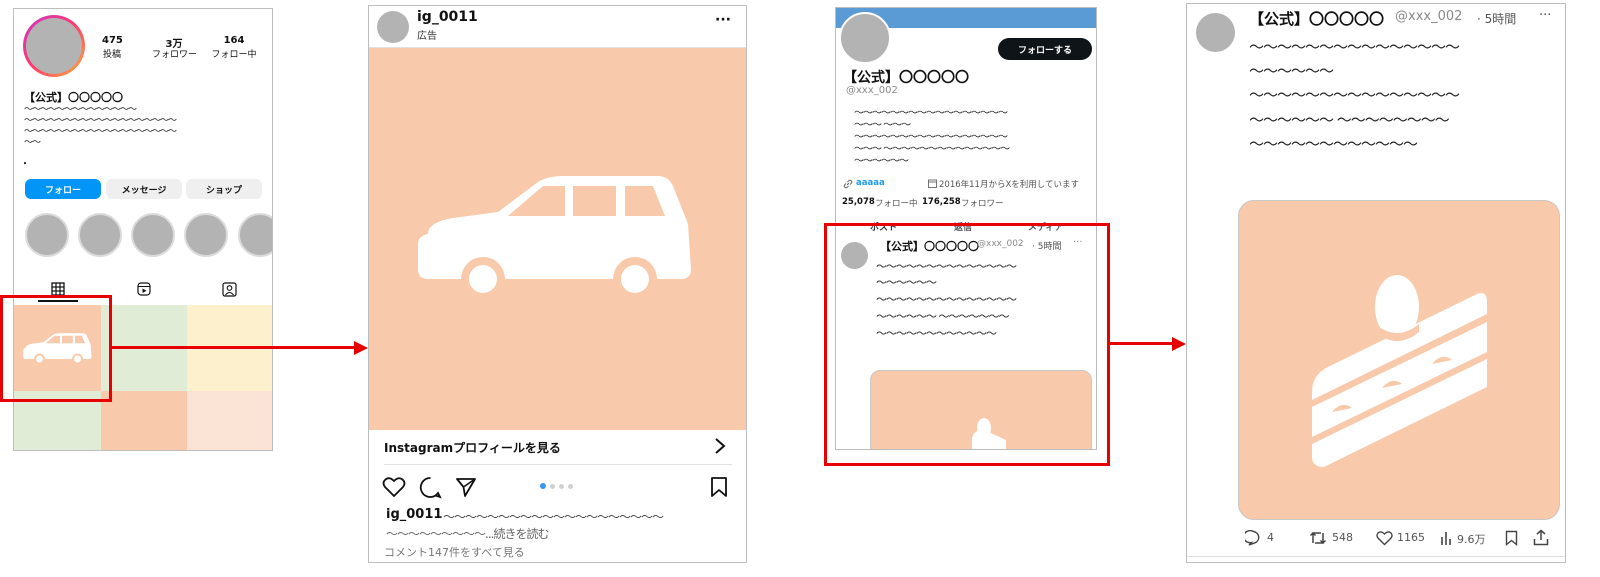  I want to click on post-author-handle: @xxx_002, so click(1429, 16).